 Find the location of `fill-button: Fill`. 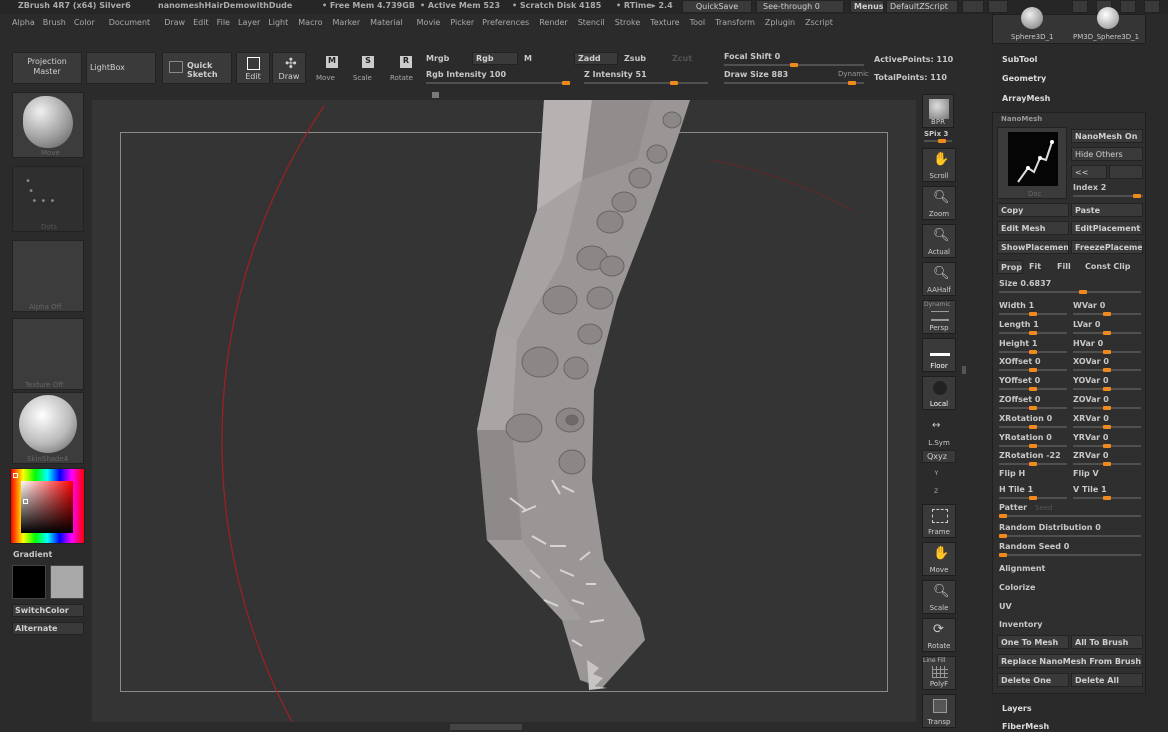

fill-button: Fill is located at coordinates (1064, 266).